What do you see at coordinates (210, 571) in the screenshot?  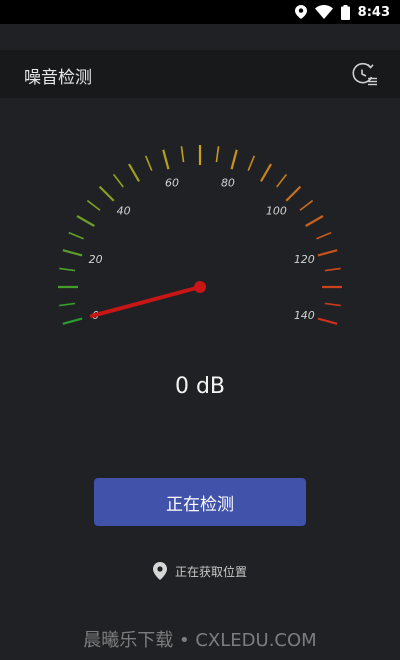 I see `location-status-text: 正在获取位置` at bounding box center [210, 571].